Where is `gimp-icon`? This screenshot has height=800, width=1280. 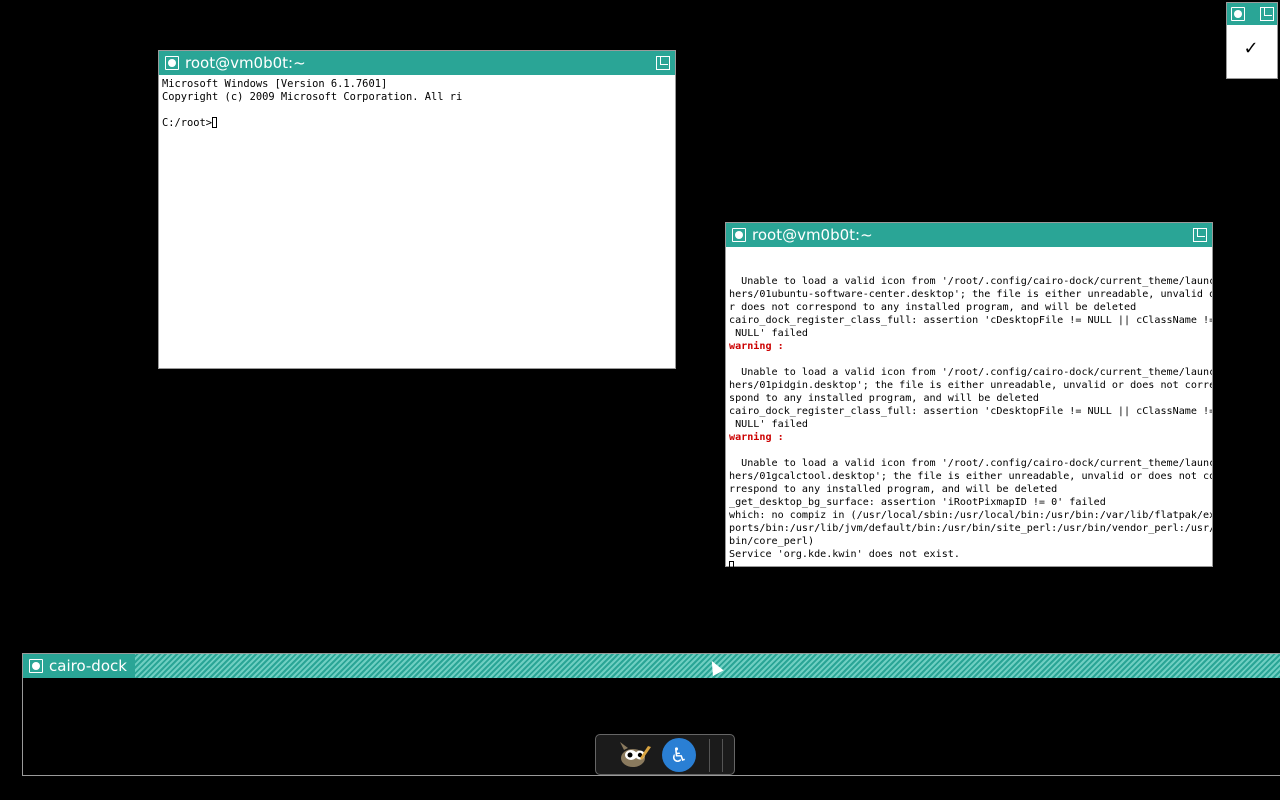 gimp-icon is located at coordinates (635, 755).